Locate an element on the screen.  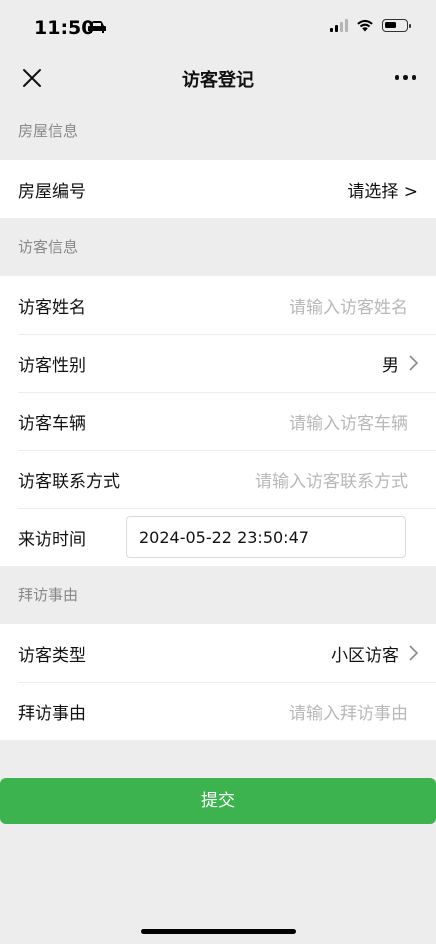
section-header-house: 房屋信息 is located at coordinates (218, 131).